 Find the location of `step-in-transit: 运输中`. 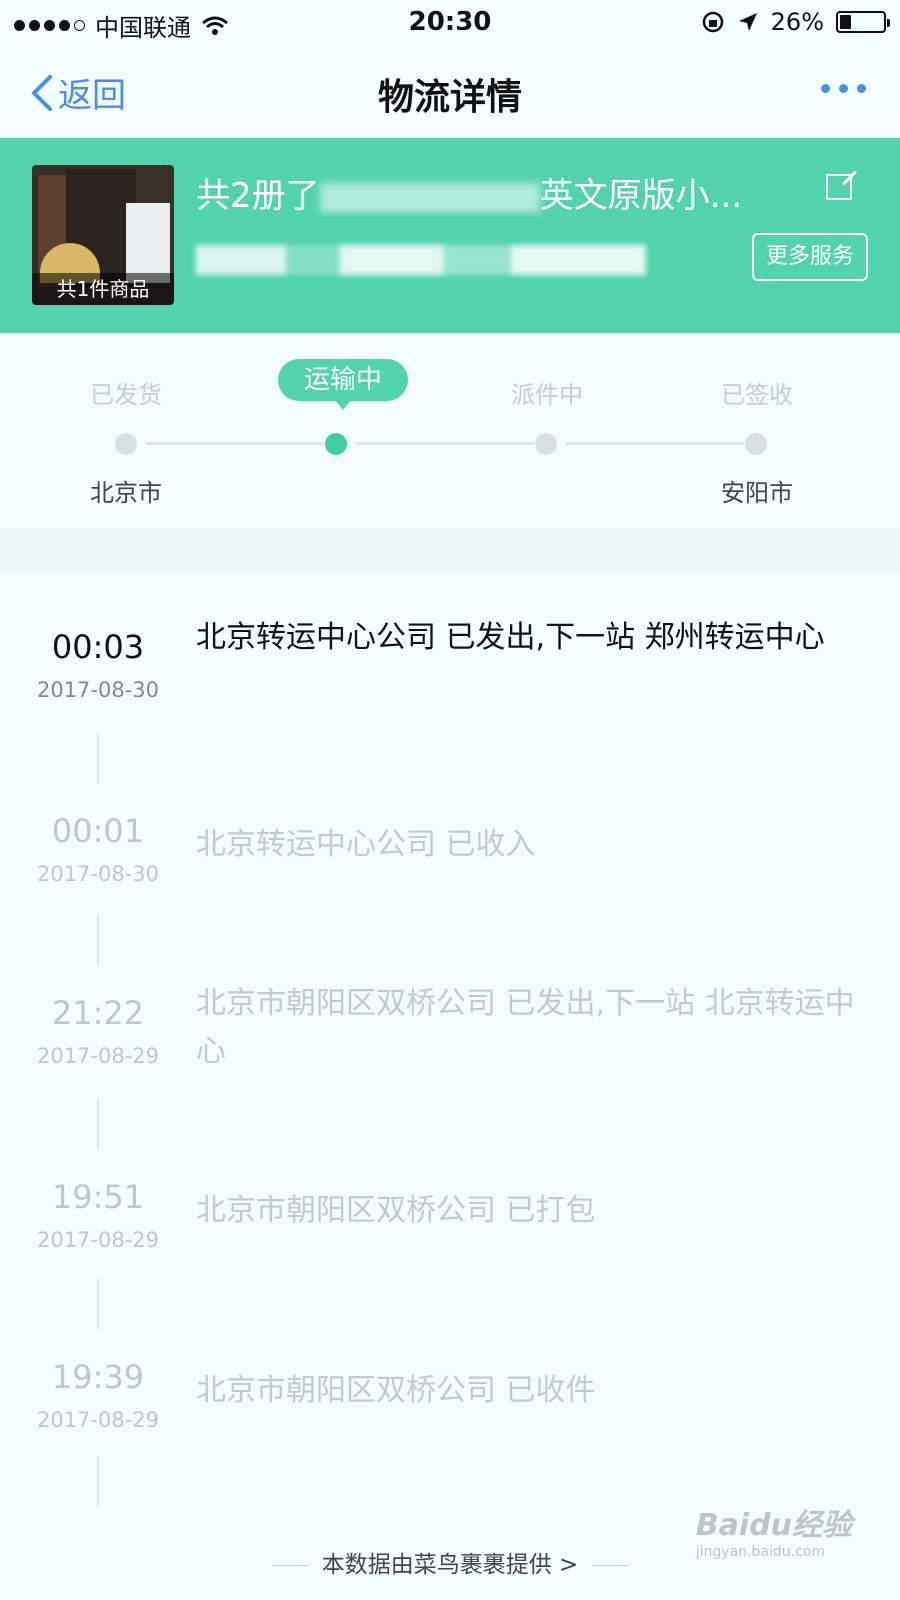

step-in-transit: 运输中 is located at coordinates (343, 384).